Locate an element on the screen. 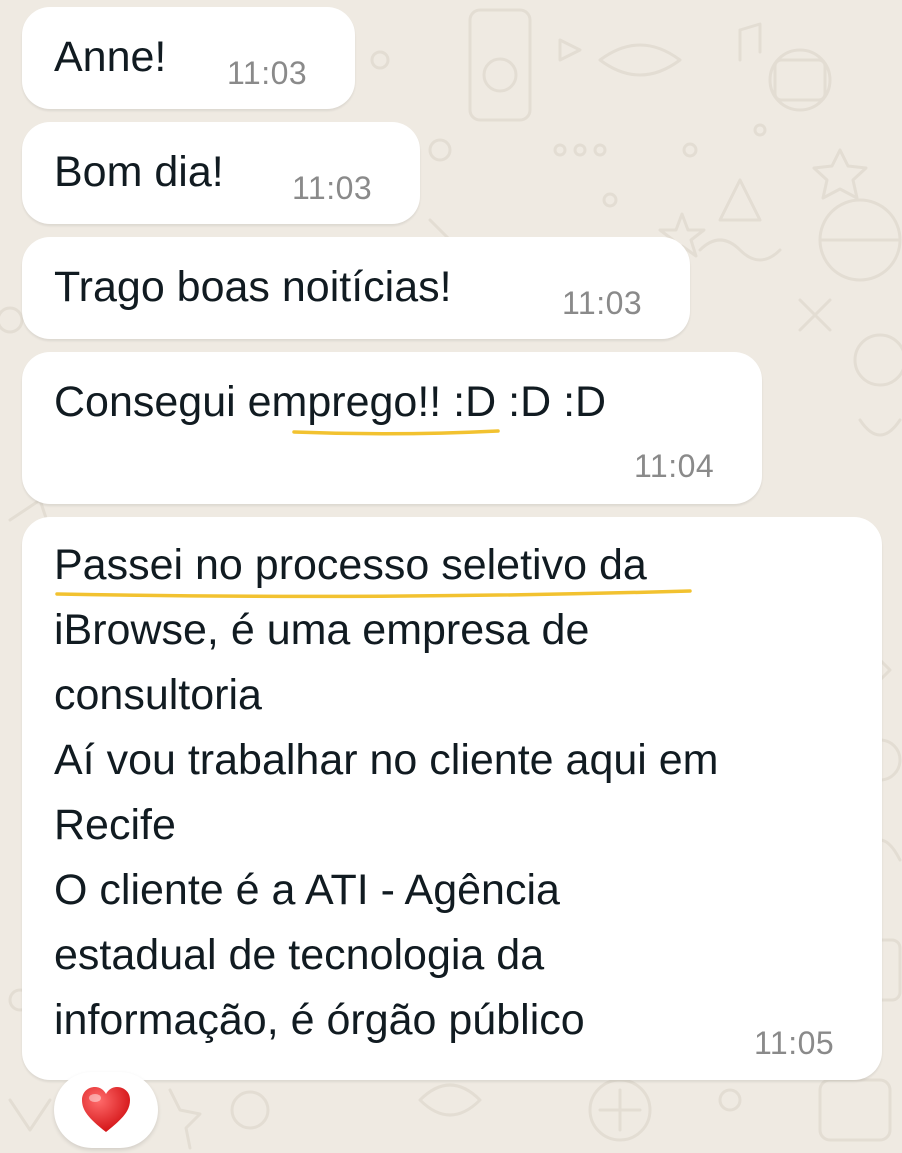 This screenshot has width=902, height=1153. message-text-line: Recife is located at coordinates (115, 825).